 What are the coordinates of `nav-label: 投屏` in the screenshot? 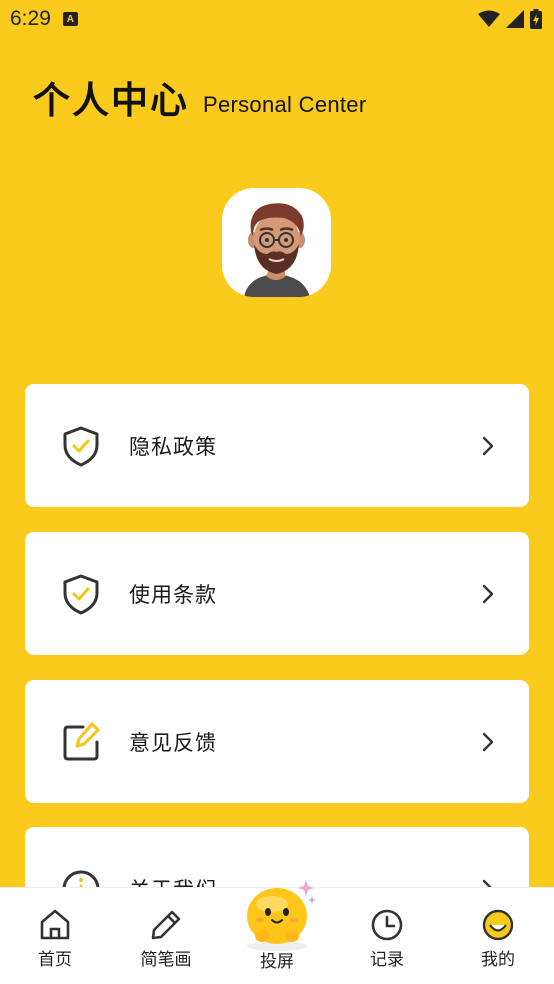 It's located at (277, 962).